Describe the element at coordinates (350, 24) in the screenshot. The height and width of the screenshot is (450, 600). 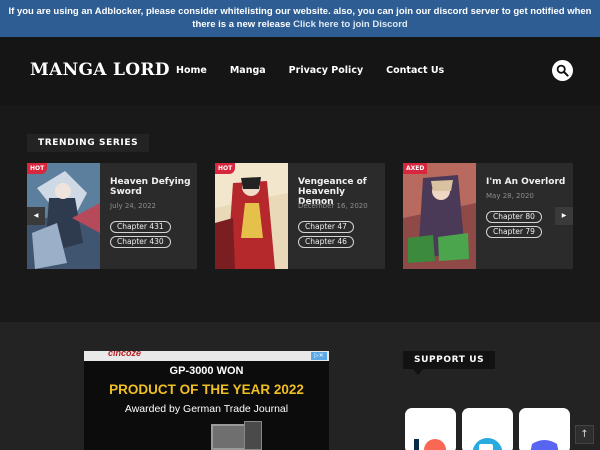
I see `discord-join-link: Click here to join Discord` at that location.